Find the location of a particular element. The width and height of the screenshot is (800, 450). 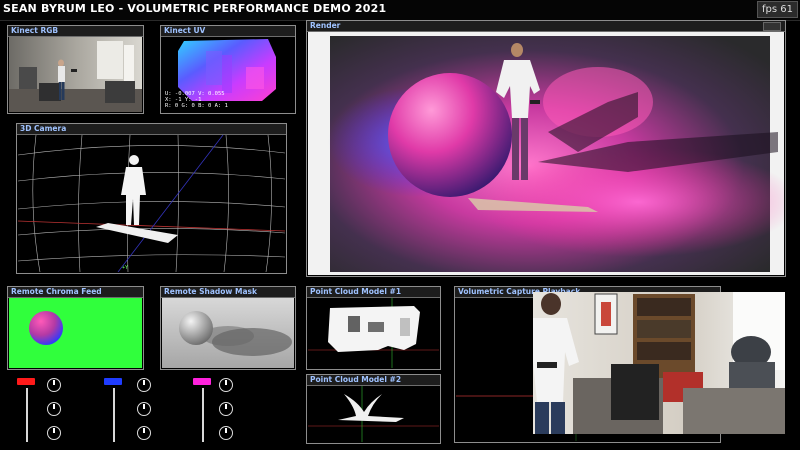

shadow-mask-image is located at coordinates (228, 333).